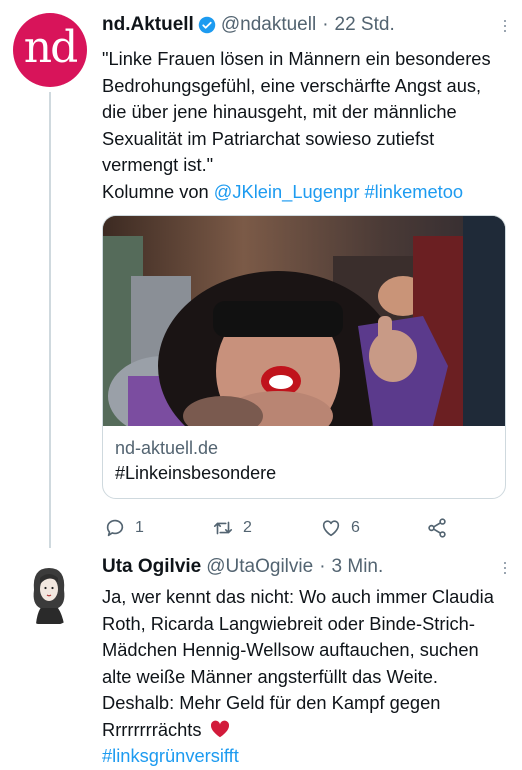  Describe the element at coordinates (170, 755) in the screenshot. I see `hashtag-link-2: #linksgrünversifft` at that location.